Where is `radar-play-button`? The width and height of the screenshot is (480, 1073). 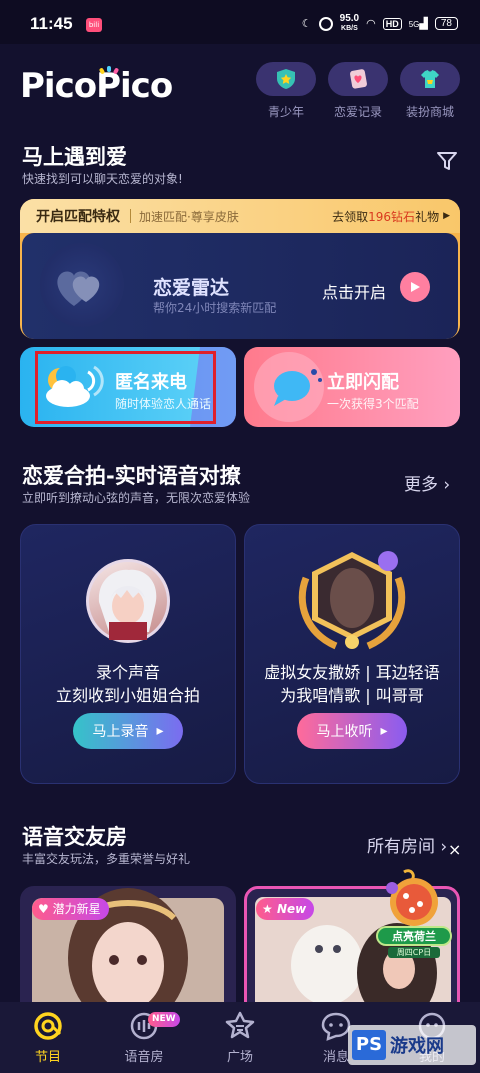
radar-play-button is located at coordinates (415, 287).